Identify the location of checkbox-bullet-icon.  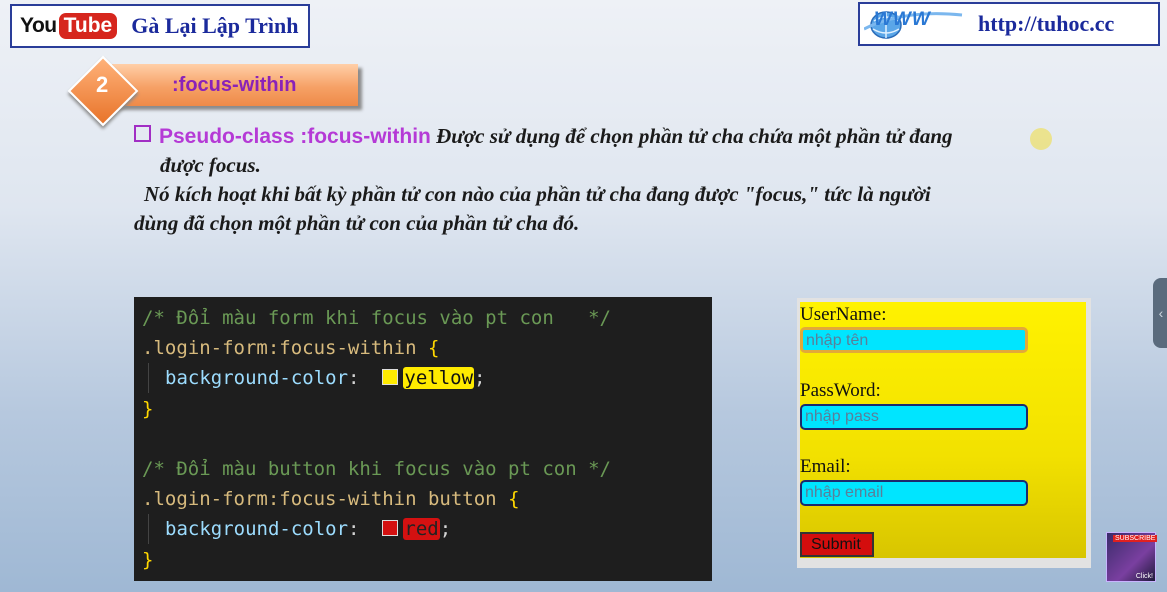
(142, 133).